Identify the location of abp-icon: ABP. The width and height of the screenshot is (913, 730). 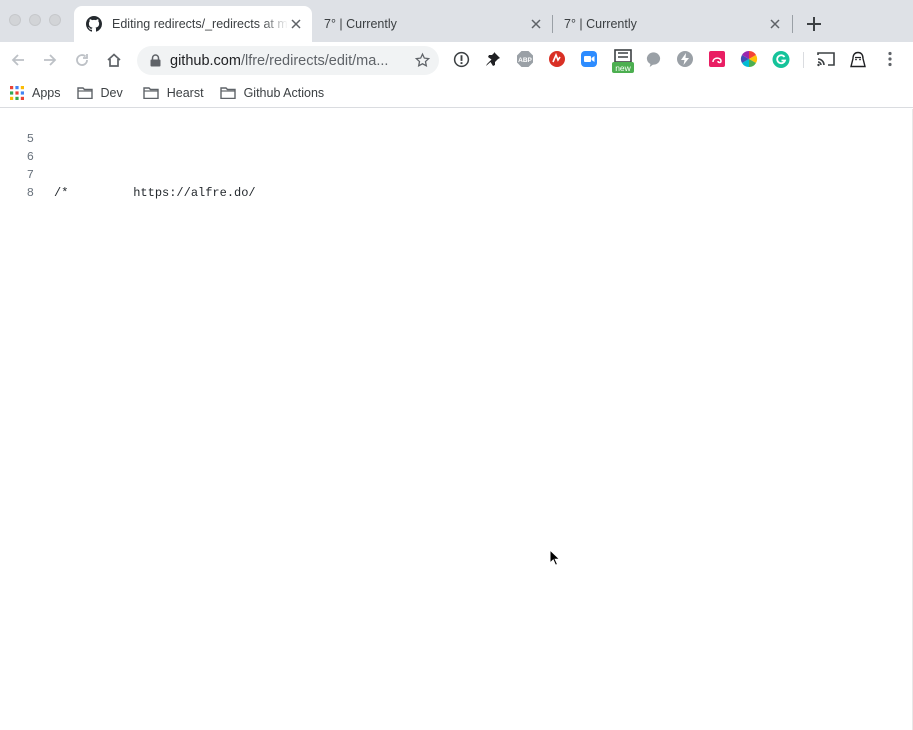
(525, 59).